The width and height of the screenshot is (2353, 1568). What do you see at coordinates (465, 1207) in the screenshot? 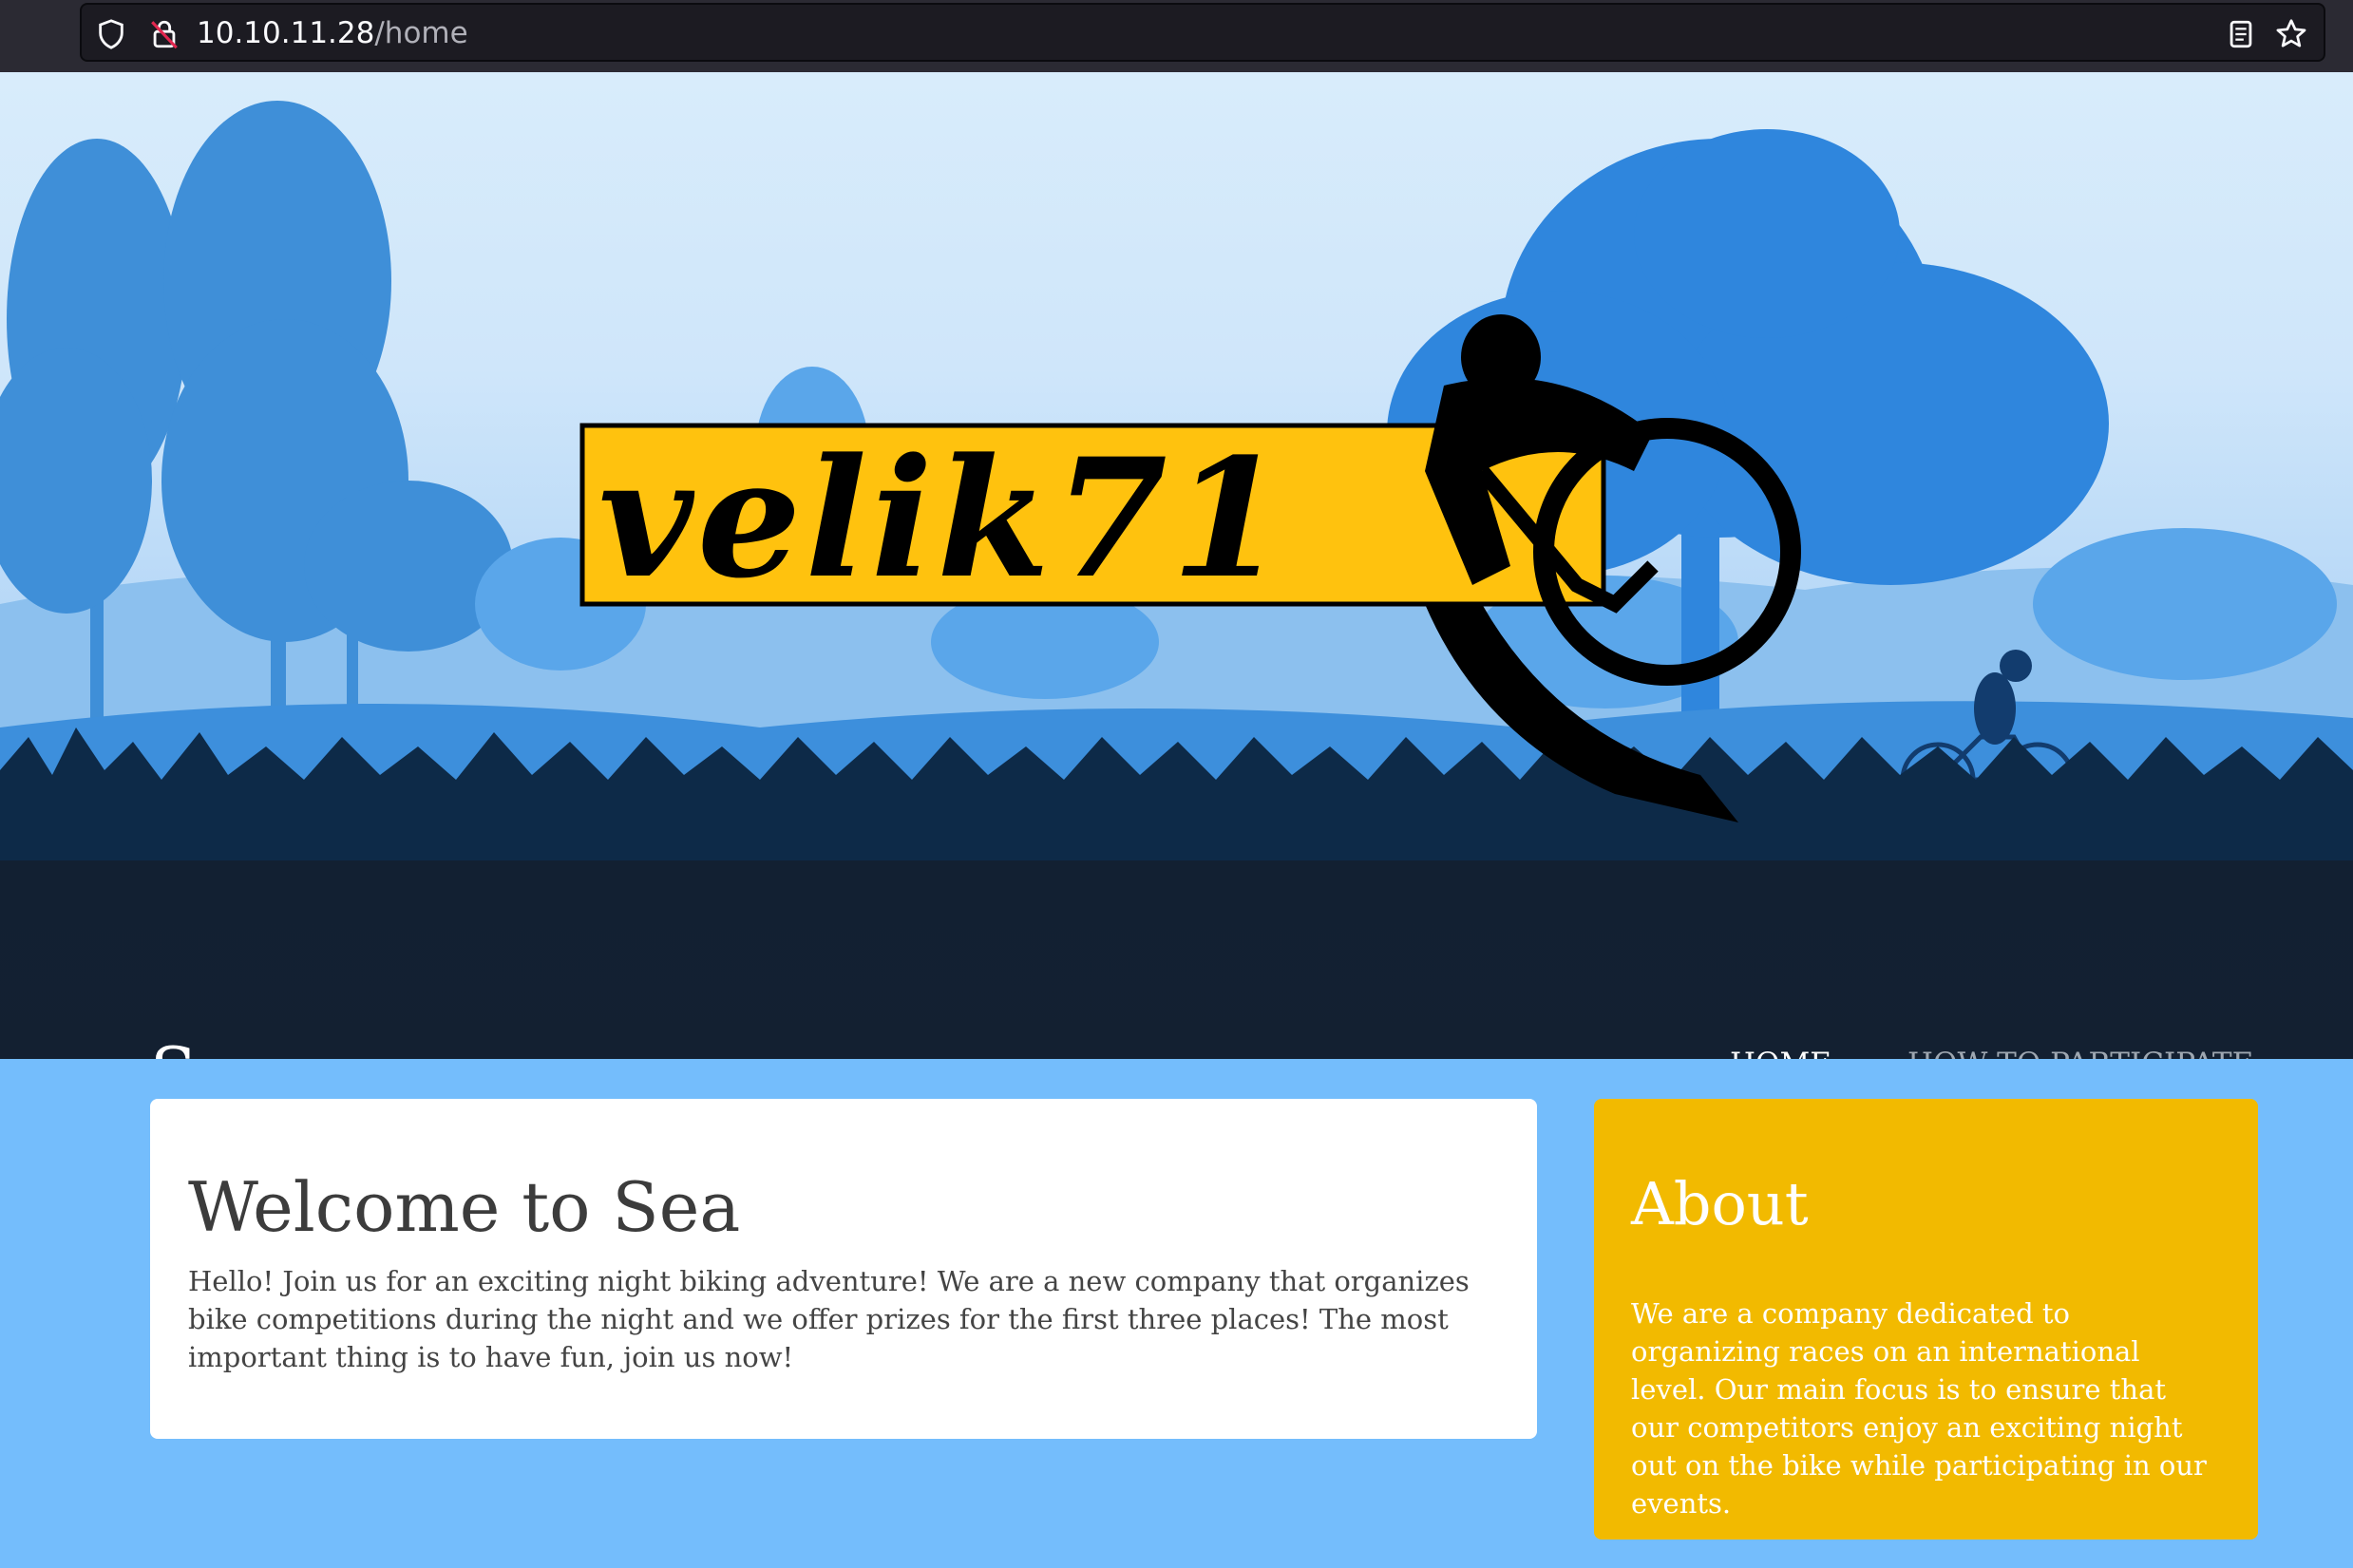
I see `welcome-title: Welcome to Sea` at bounding box center [465, 1207].